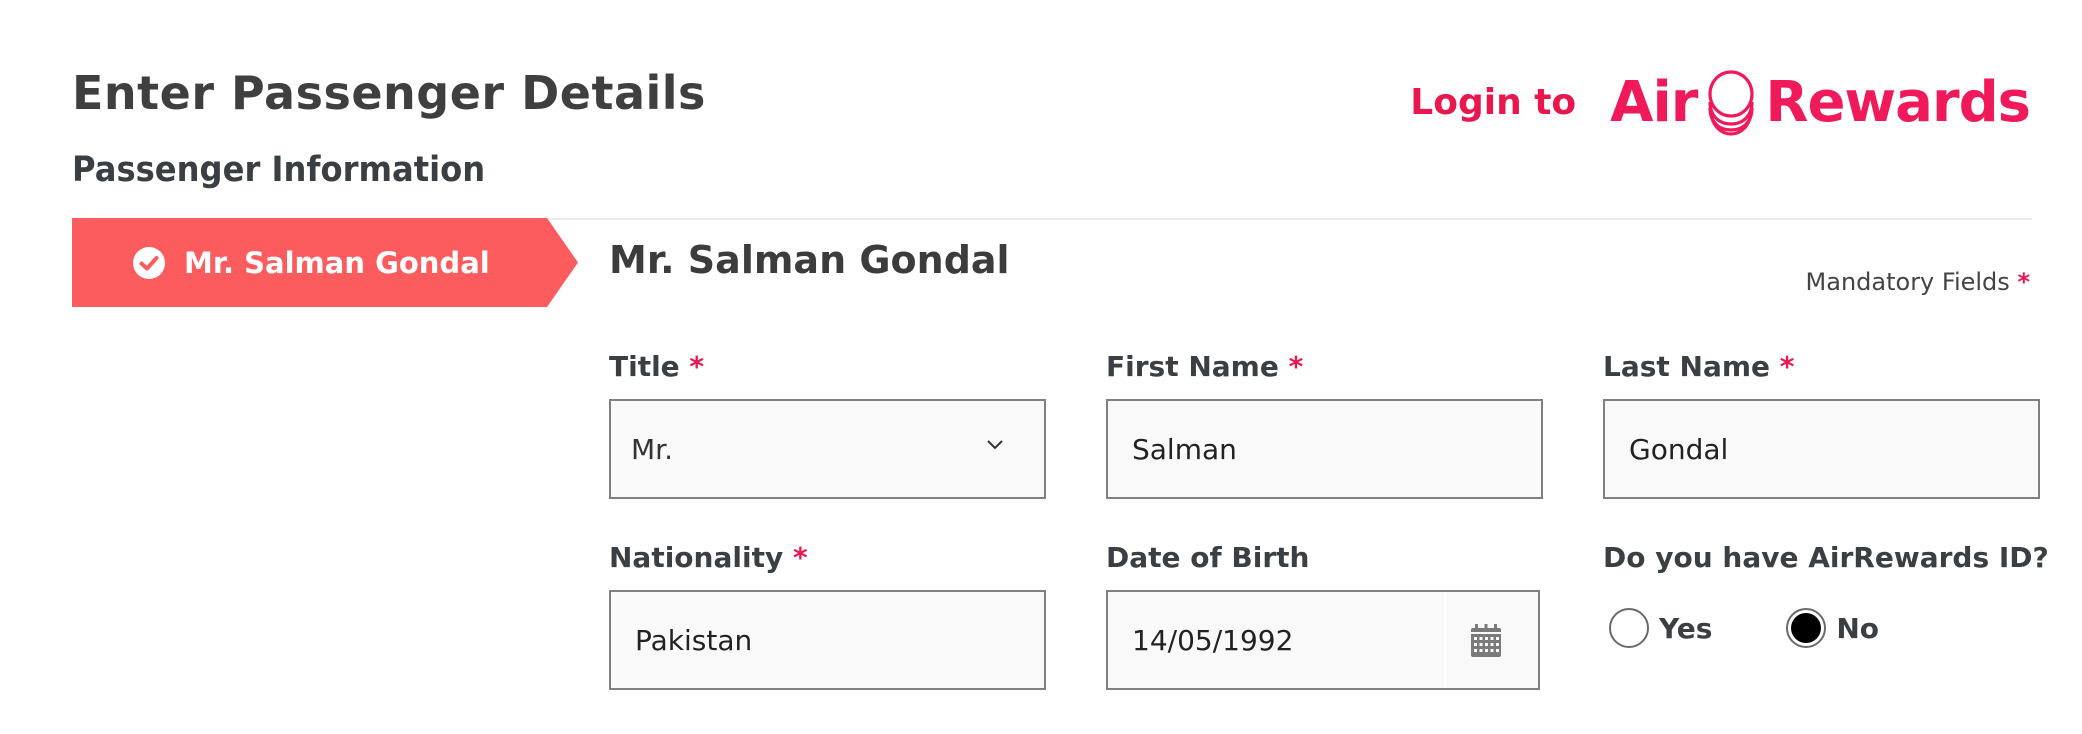  I want to click on nationality-label: Nationality *, so click(708, 557).